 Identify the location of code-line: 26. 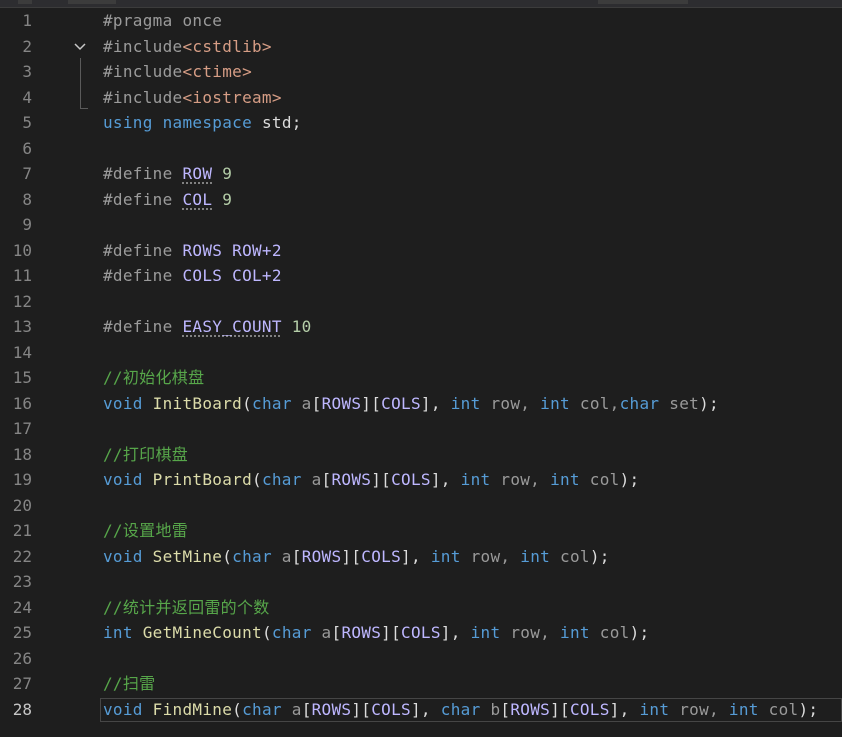
(421, 659).